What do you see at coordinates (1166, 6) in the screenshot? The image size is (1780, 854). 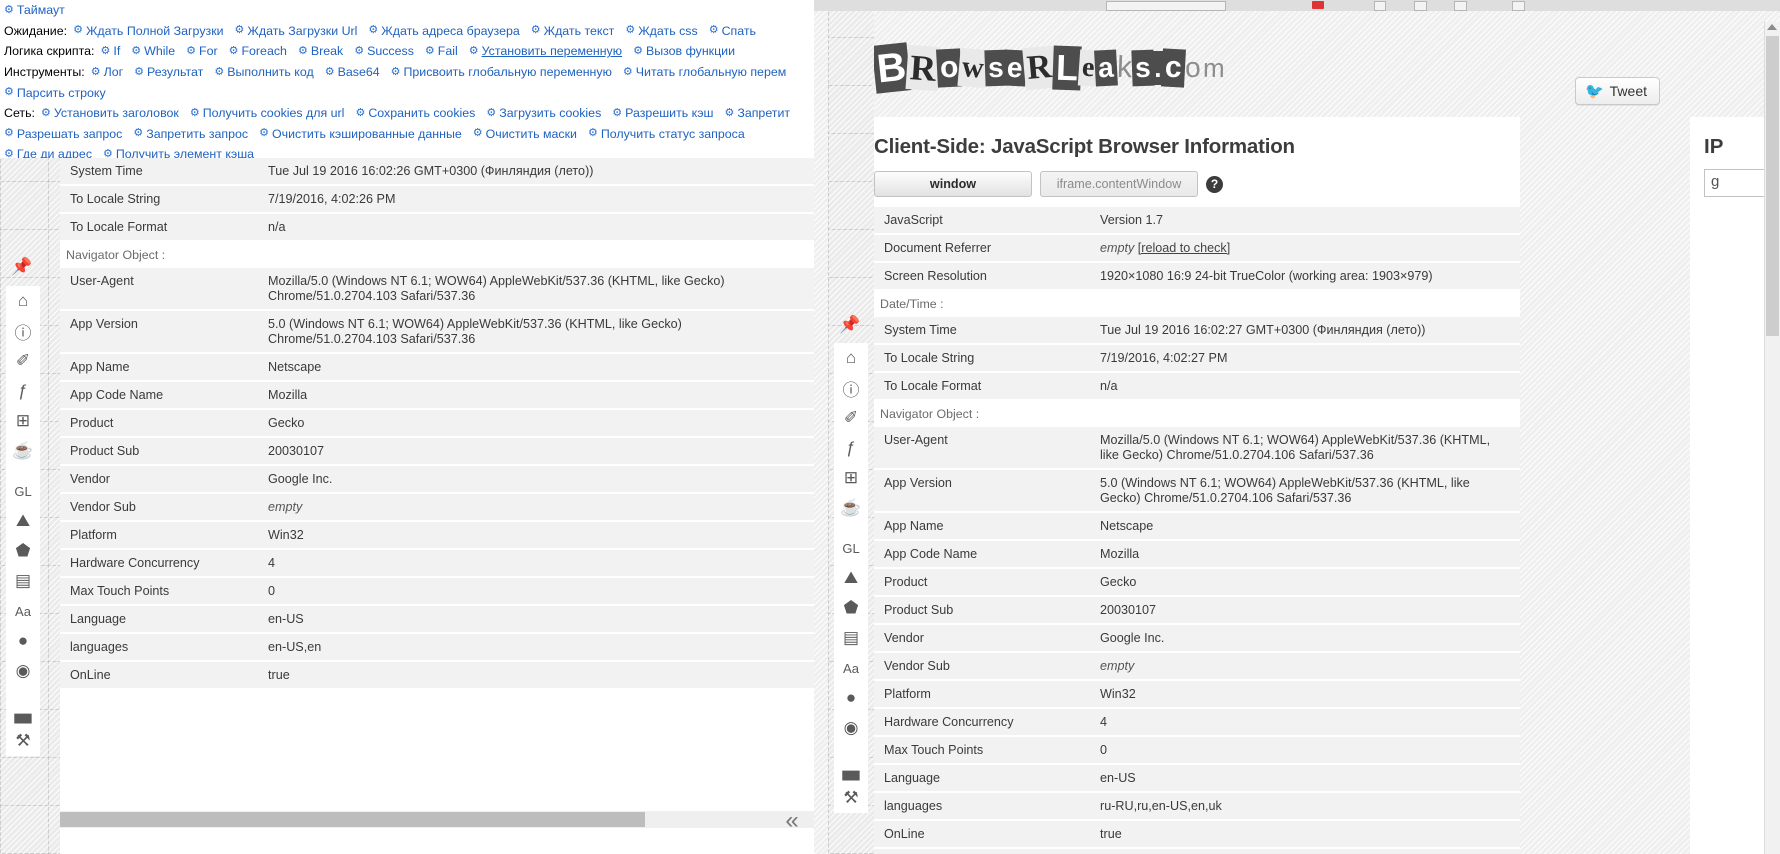 I see `omnibox-tail` at bounding box center [1166, 6].